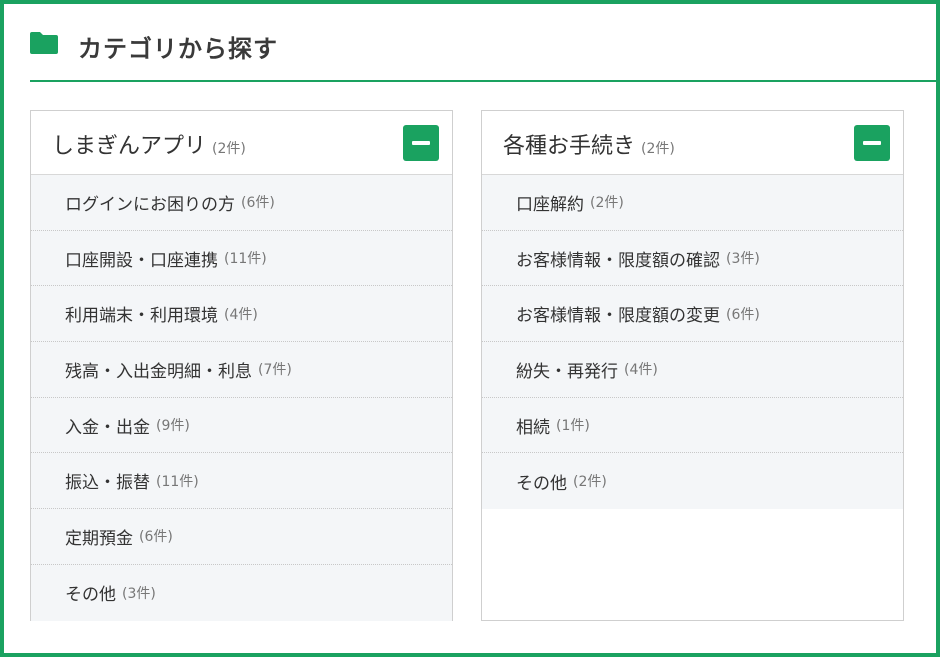  I want to click on panel-title: しまぎんアプリ (2件), so click(149, 144).